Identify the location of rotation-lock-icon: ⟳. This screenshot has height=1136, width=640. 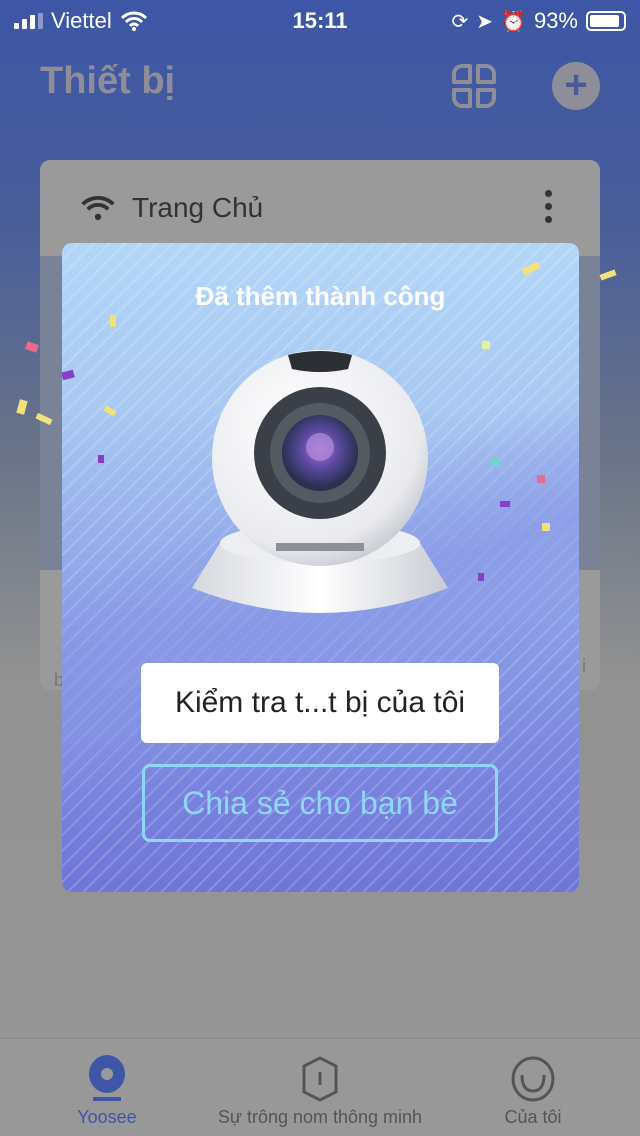
(460, 21).